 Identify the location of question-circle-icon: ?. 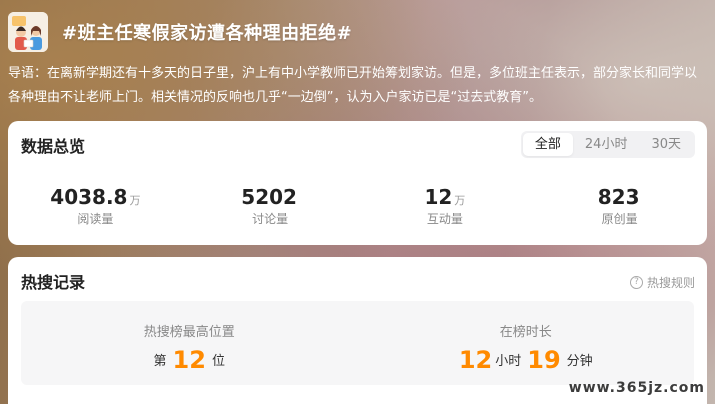
(636, 282).